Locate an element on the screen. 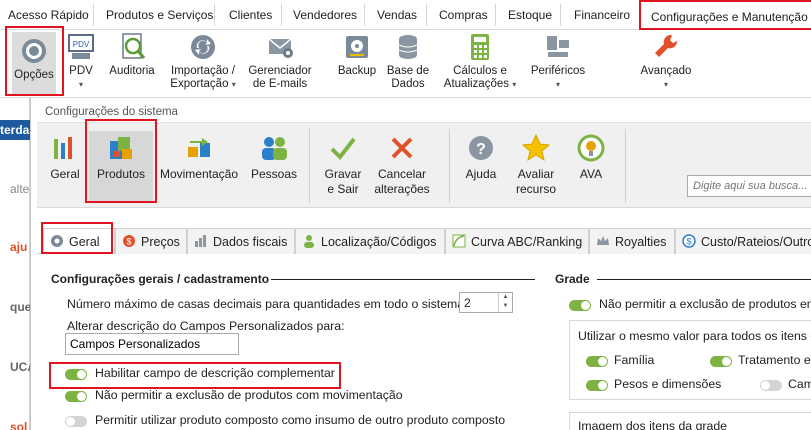  tab-compras: Compras is located at coordinates (463, 15).